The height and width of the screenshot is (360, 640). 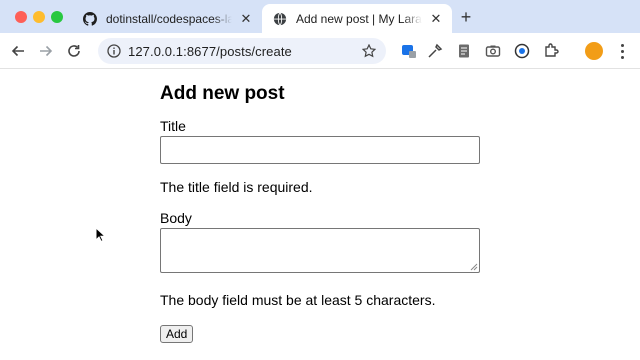 I want to click on bookmark-star-icon, so click(x=369, y=51).